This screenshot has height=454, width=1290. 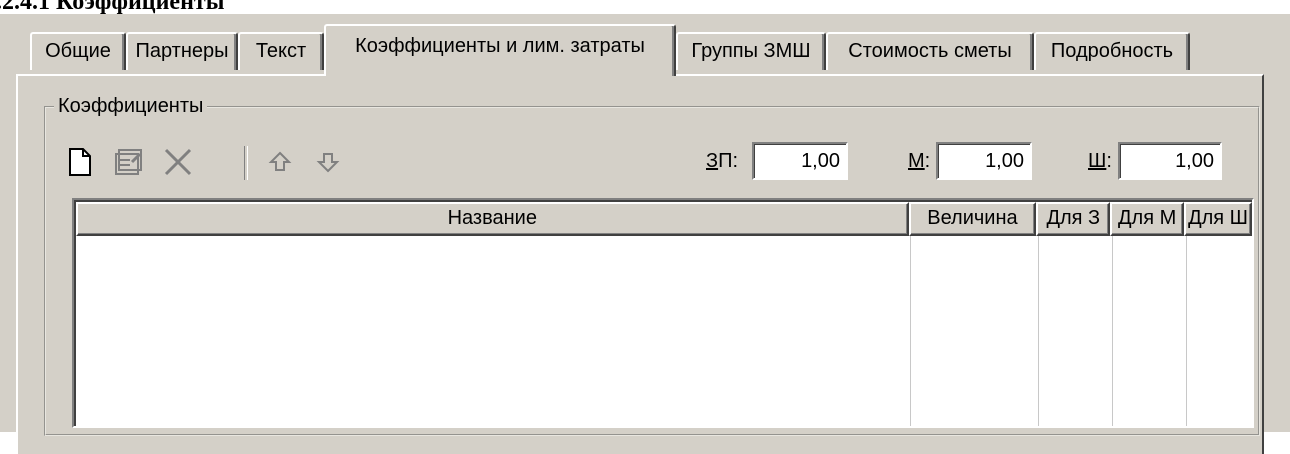 I want to click on column-header-name: Название, so click(x=492, y=219).